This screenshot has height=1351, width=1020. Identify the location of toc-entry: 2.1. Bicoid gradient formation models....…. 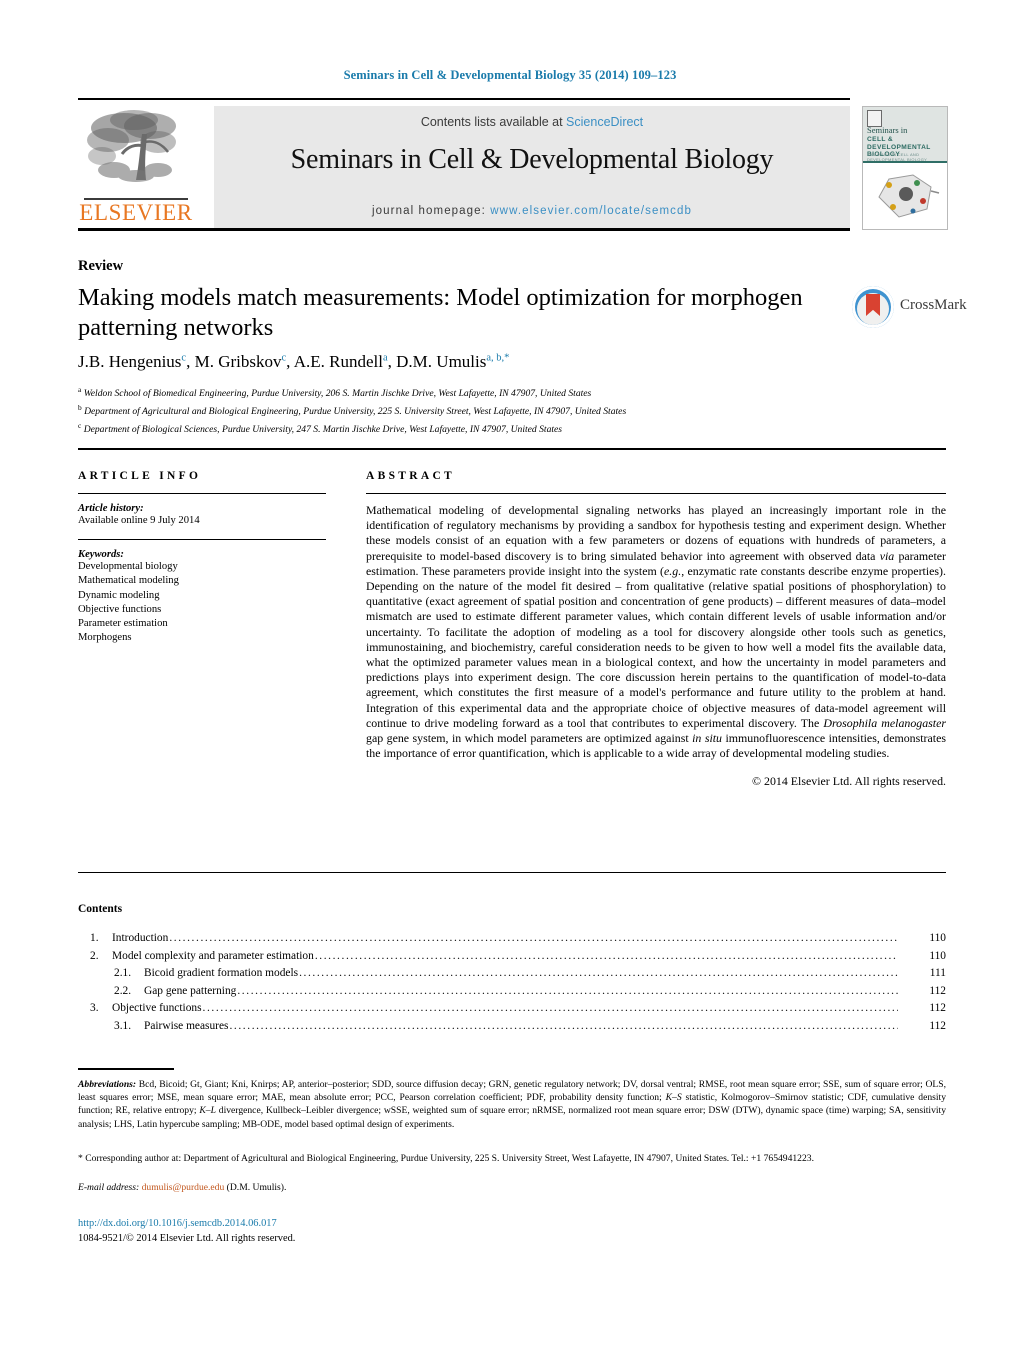
(512, 976).